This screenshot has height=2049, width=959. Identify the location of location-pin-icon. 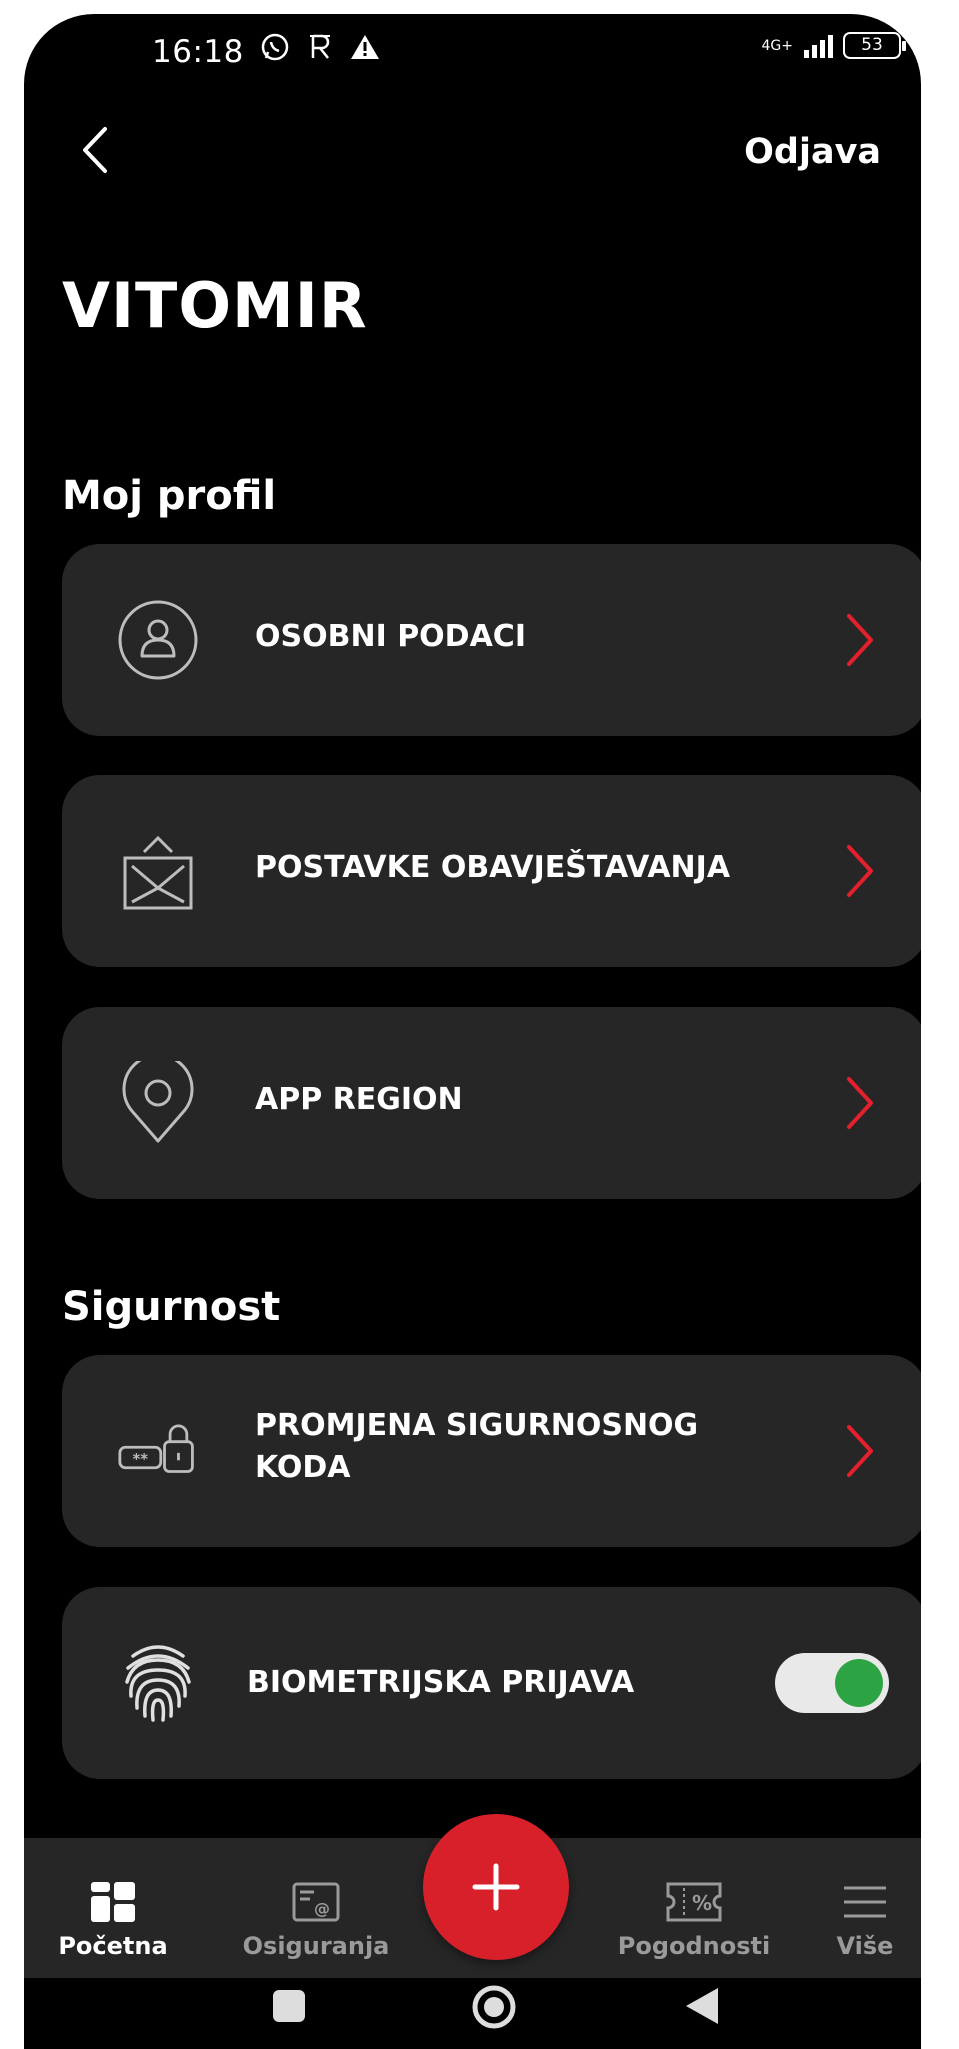
(158, 1102).